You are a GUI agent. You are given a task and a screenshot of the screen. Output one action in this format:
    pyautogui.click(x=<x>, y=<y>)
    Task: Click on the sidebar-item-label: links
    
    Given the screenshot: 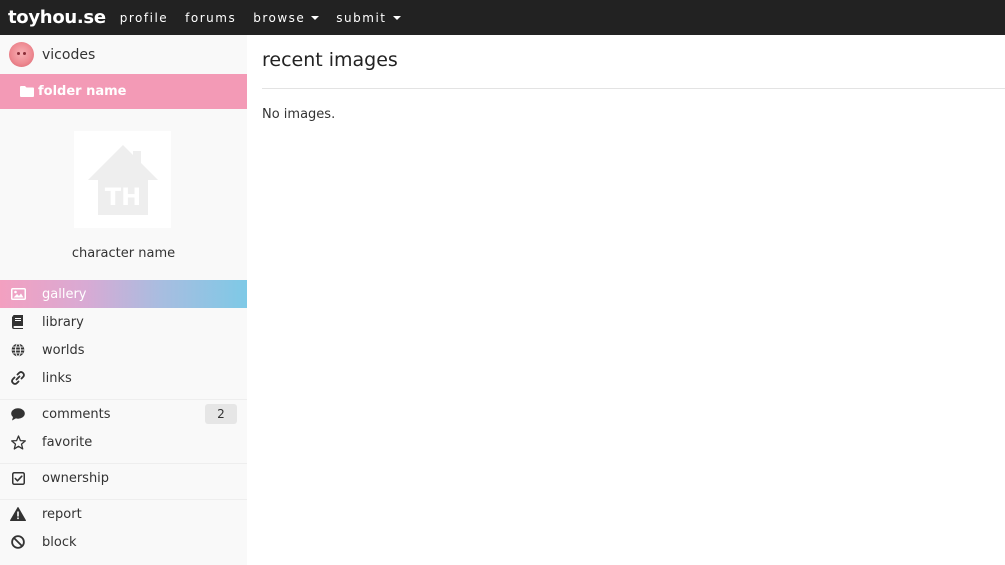 What is the action you would take?
    pyautogui.click(x=57, y=378)
    